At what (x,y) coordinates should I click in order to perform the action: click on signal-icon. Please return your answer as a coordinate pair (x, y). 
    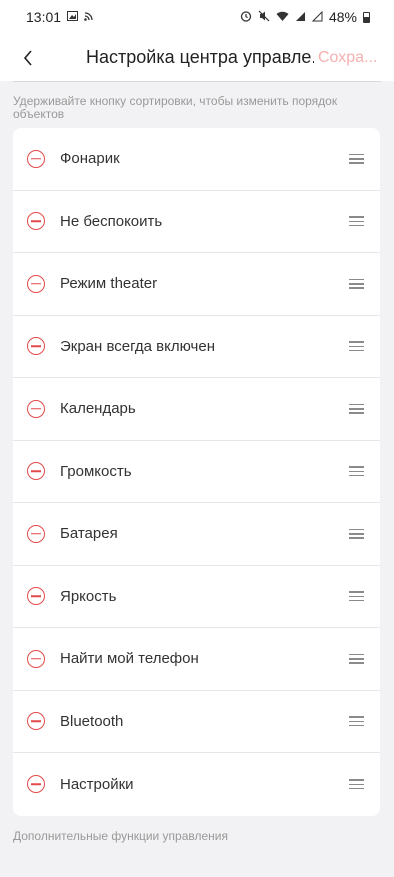
    Looking at the image, I should click on (300, 17).